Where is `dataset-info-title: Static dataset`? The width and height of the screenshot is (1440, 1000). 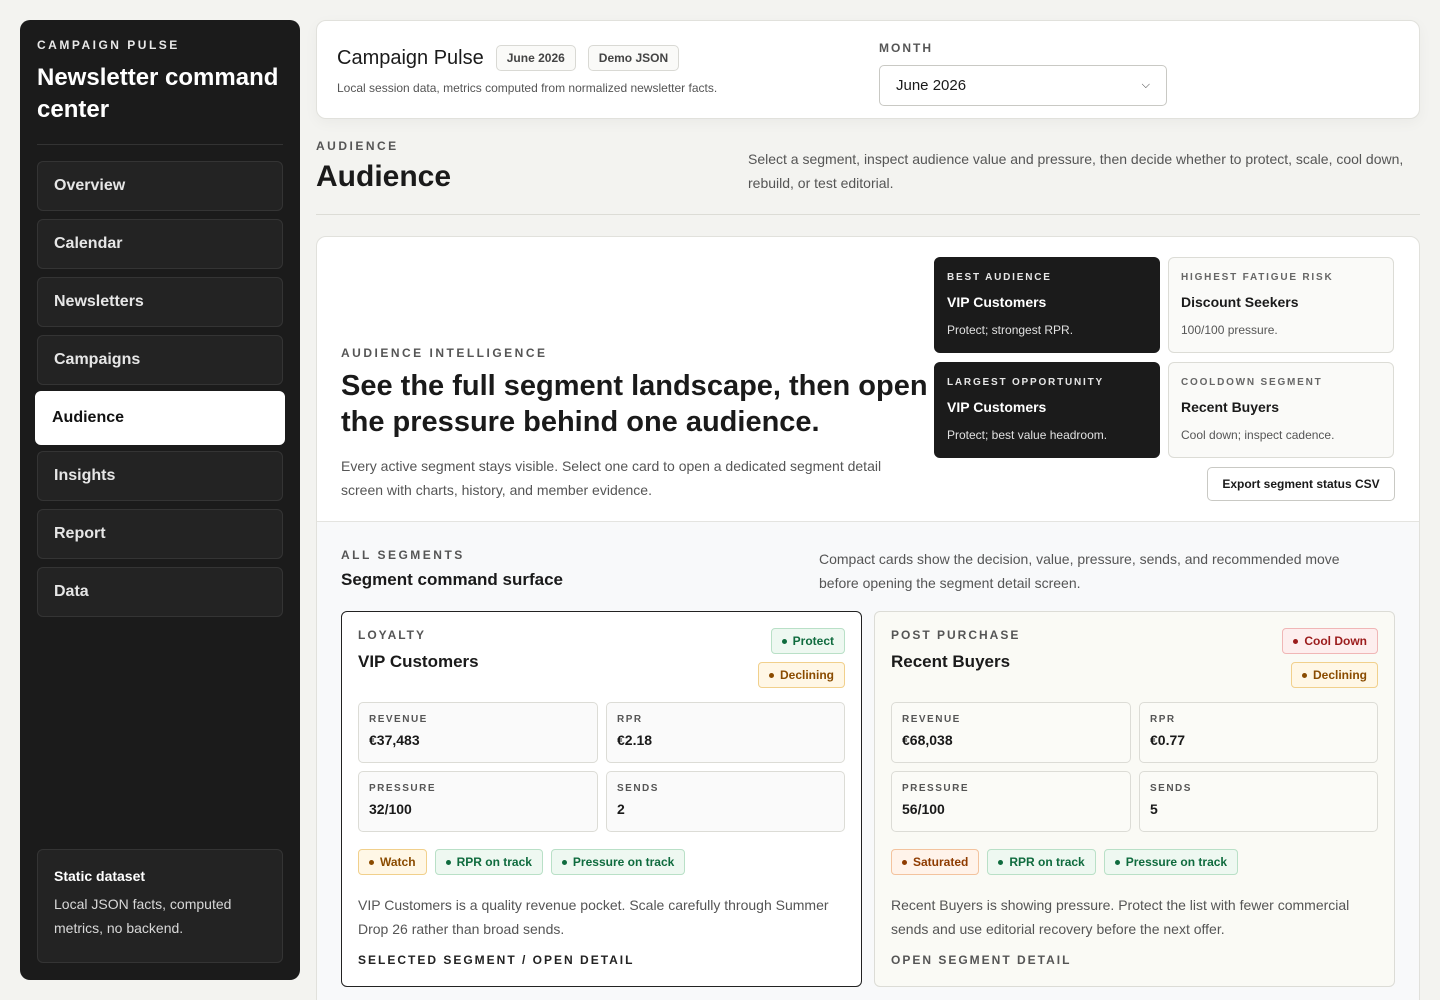 dataset-info-title: Static dataset is located at coordinates (100, 876).